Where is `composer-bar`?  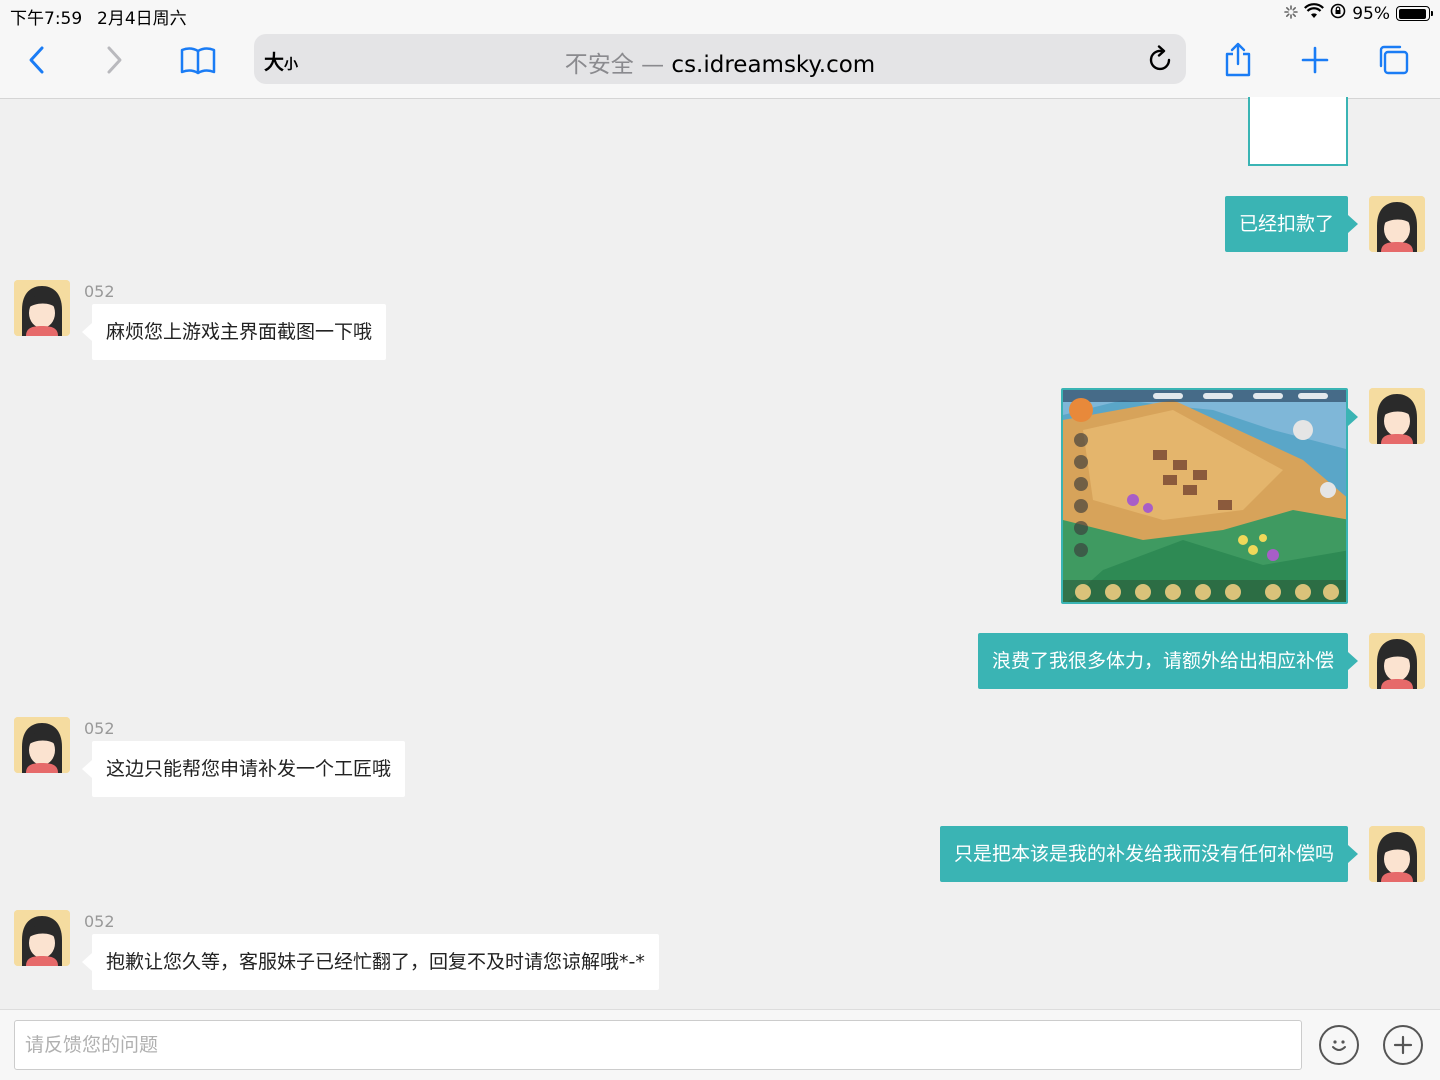 composer-bar is located at coordinates (720, 1044).